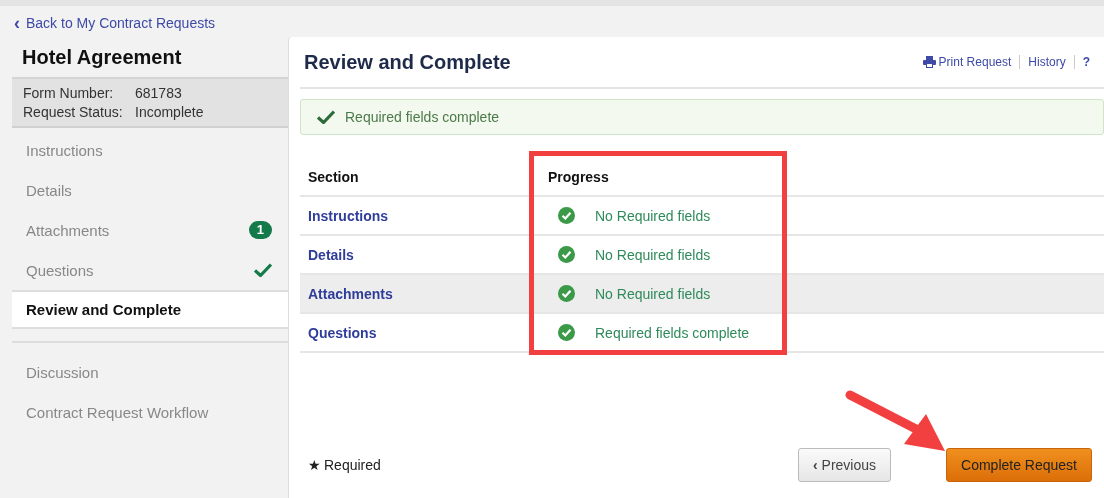 The image size is (1104, 498). What do you see at coordinates (314, 465) in the screenshot?
I see `star-icon: ★` at bounding box center [314, 465].